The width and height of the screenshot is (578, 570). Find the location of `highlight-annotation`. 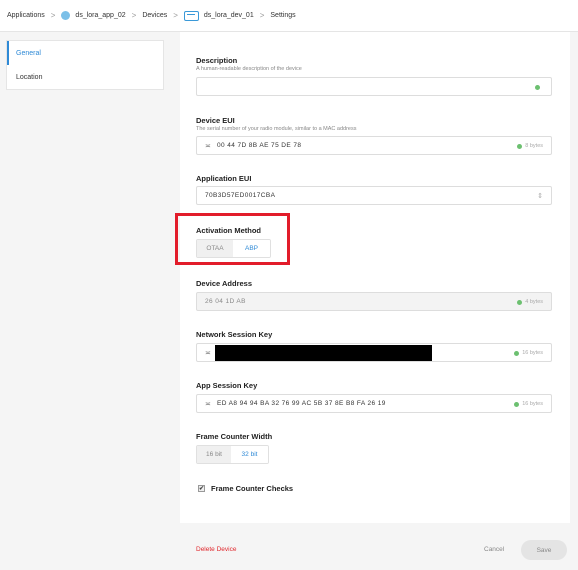

highlight-annotation is located at coordinates (232, 239).